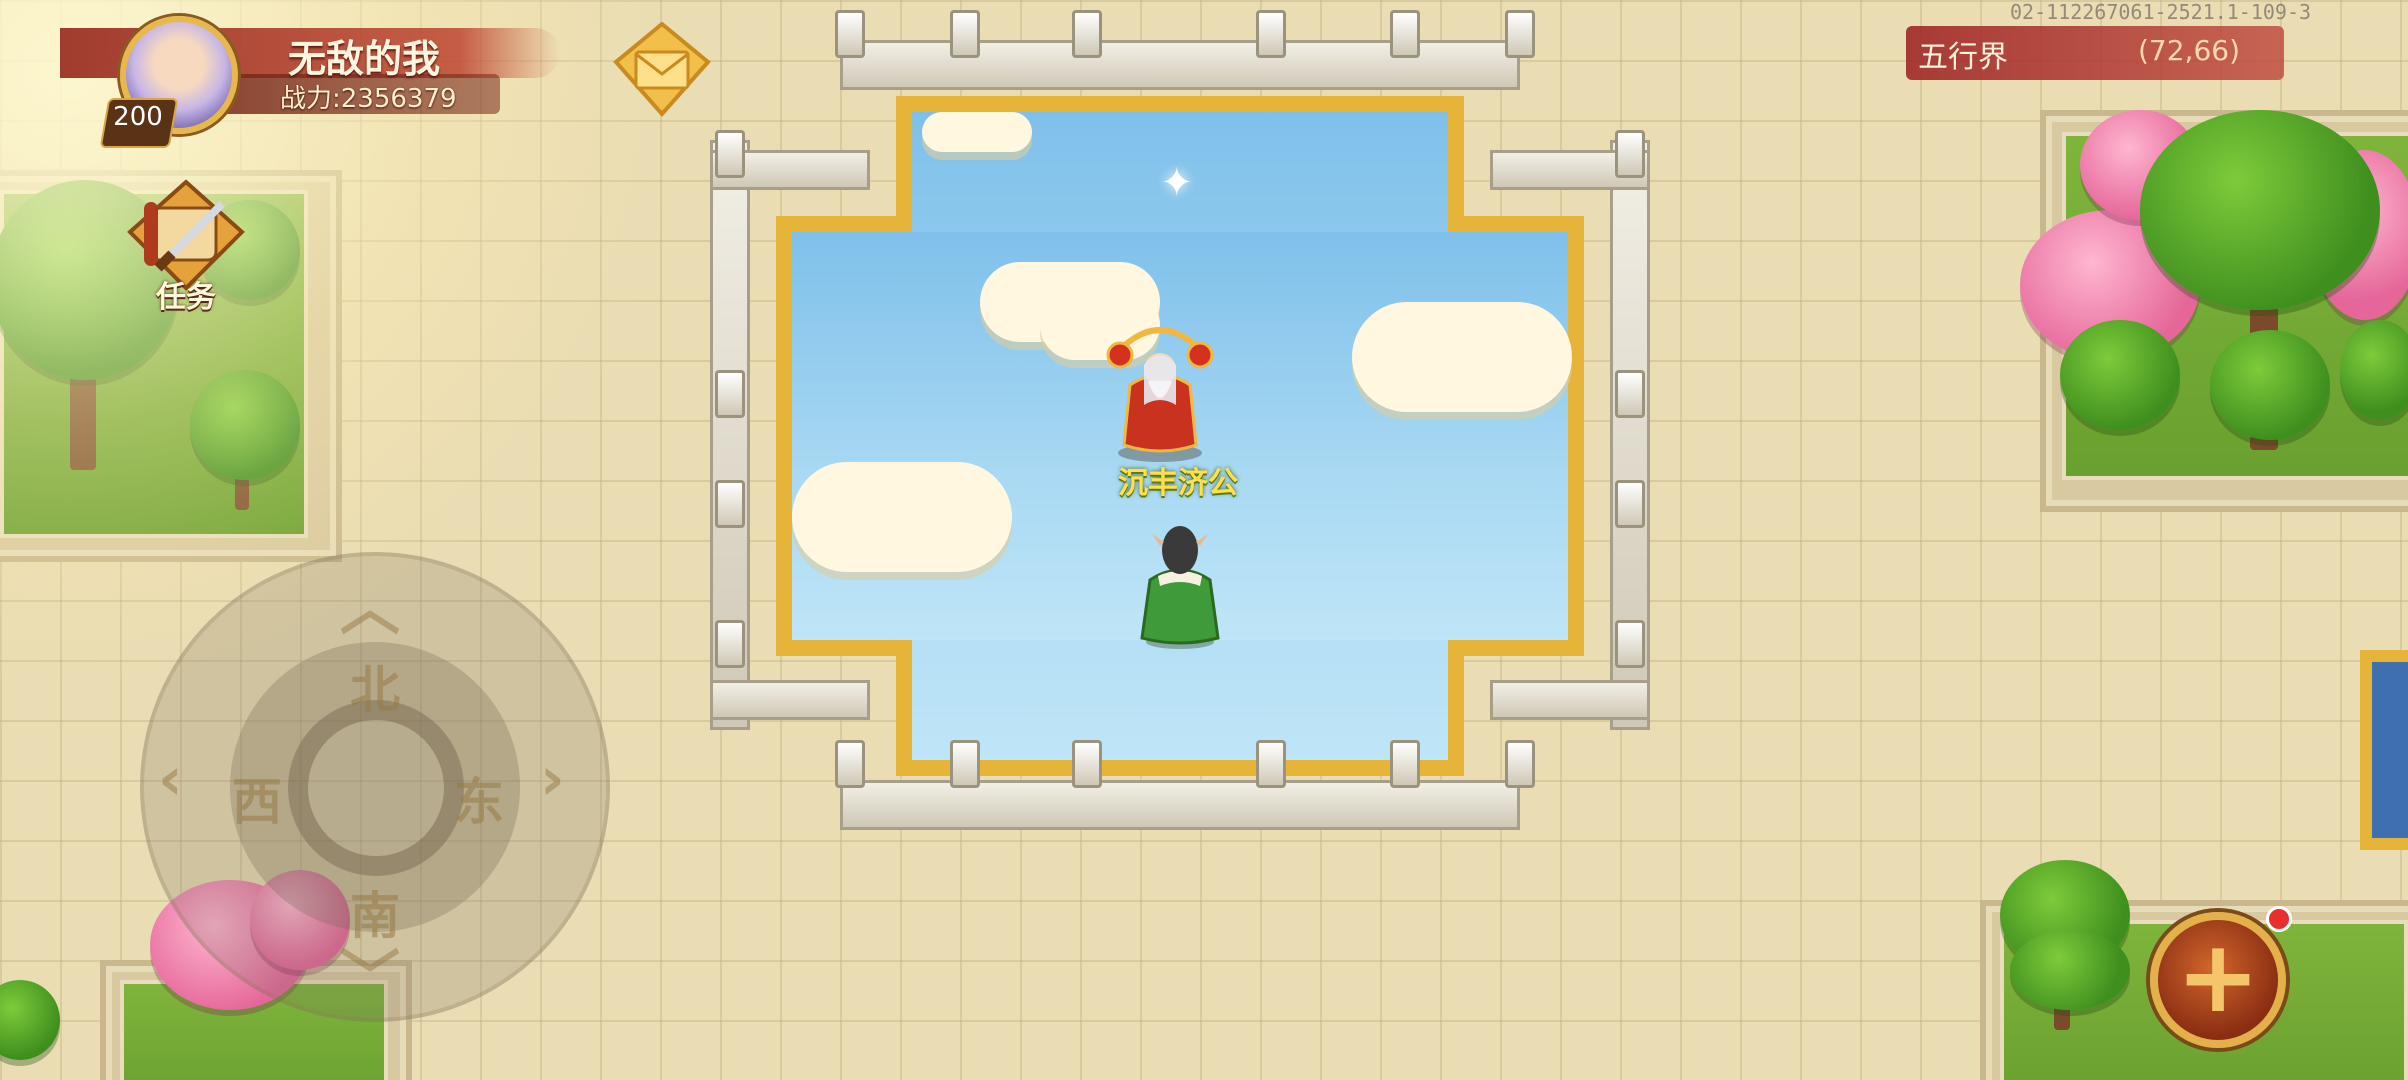 Image resolution: width=2408 pixels, height=1080 pixels. Describe the element at coordinates (1160, 395) in the screenshot. I see `npc-sprite` at that location.